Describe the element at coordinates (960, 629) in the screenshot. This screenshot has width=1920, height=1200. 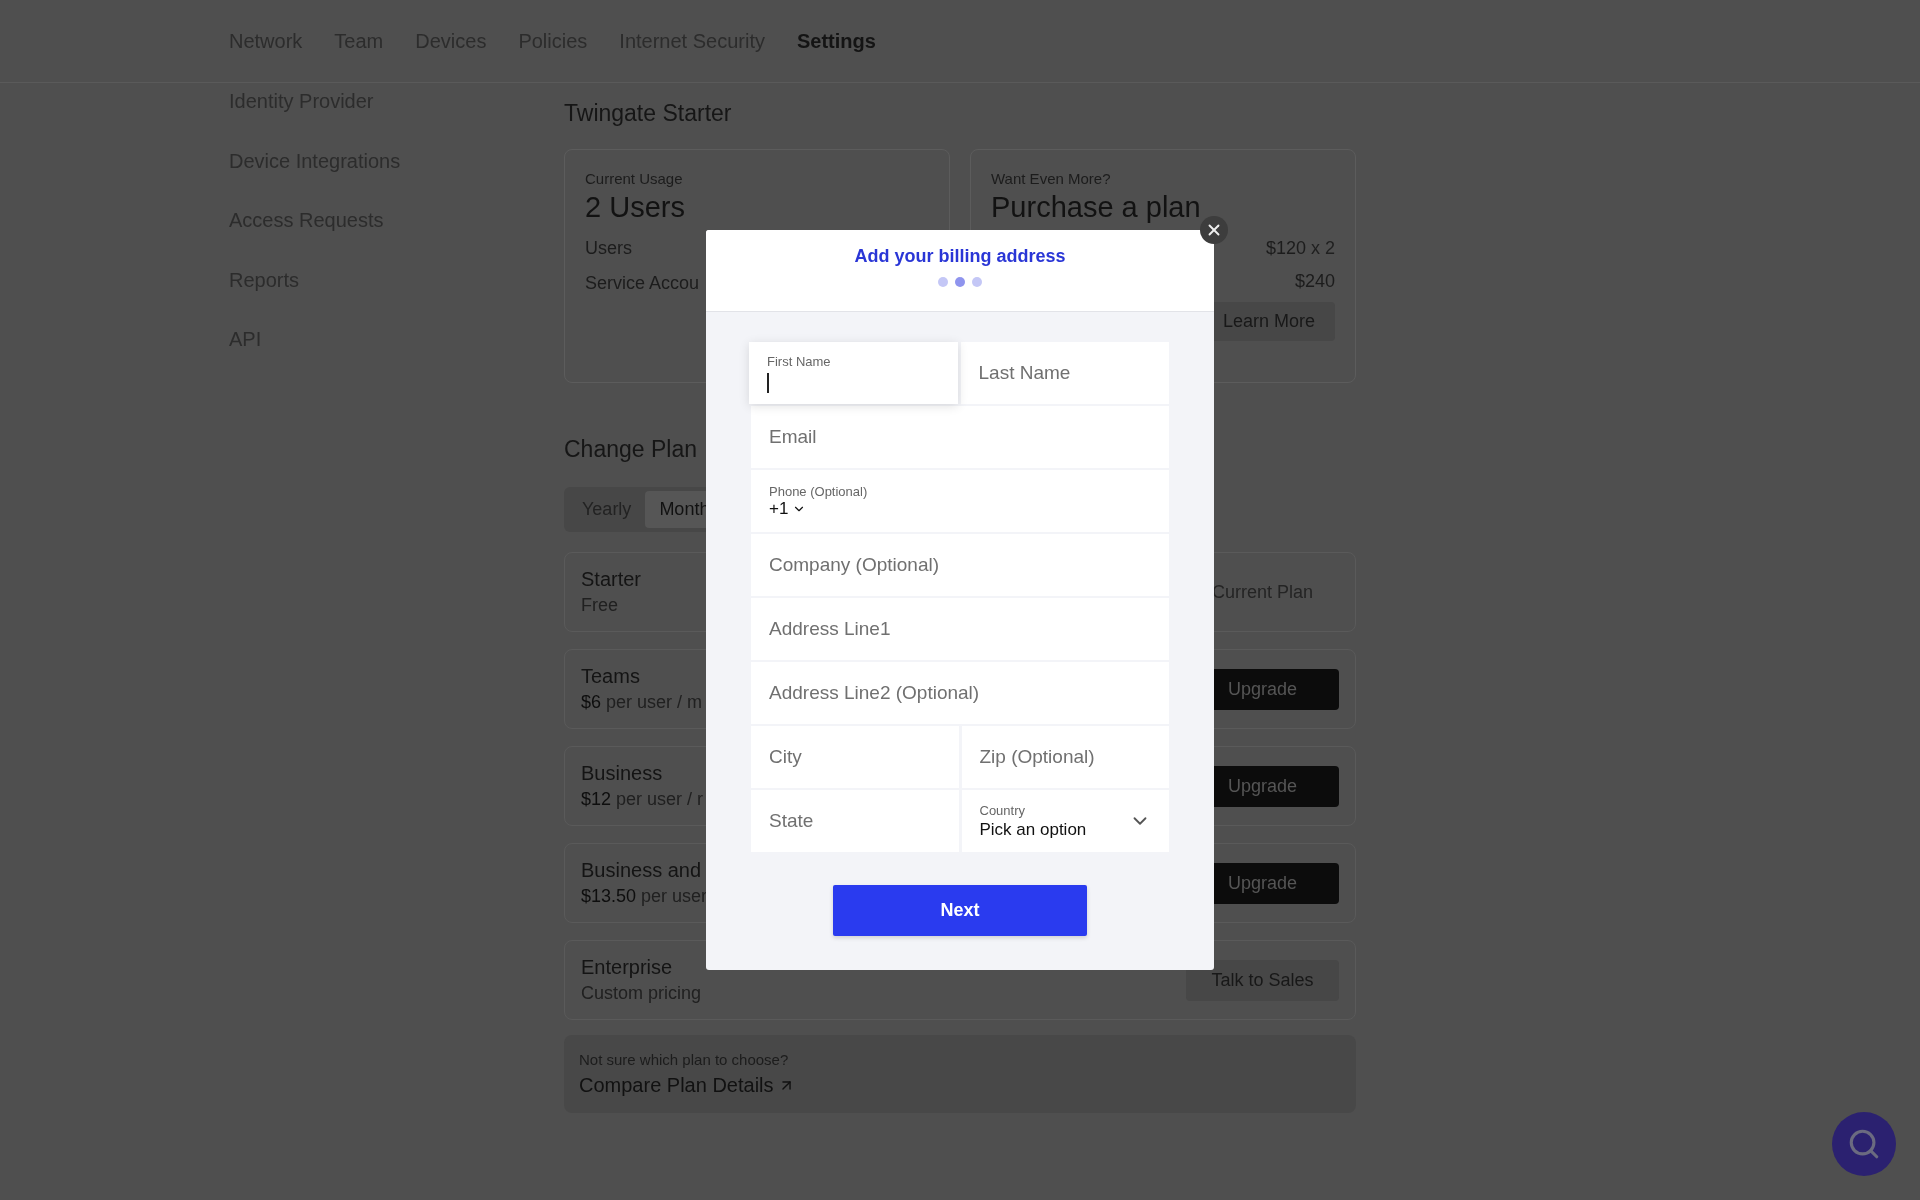
I see `input-field: Address Line1` at that location.